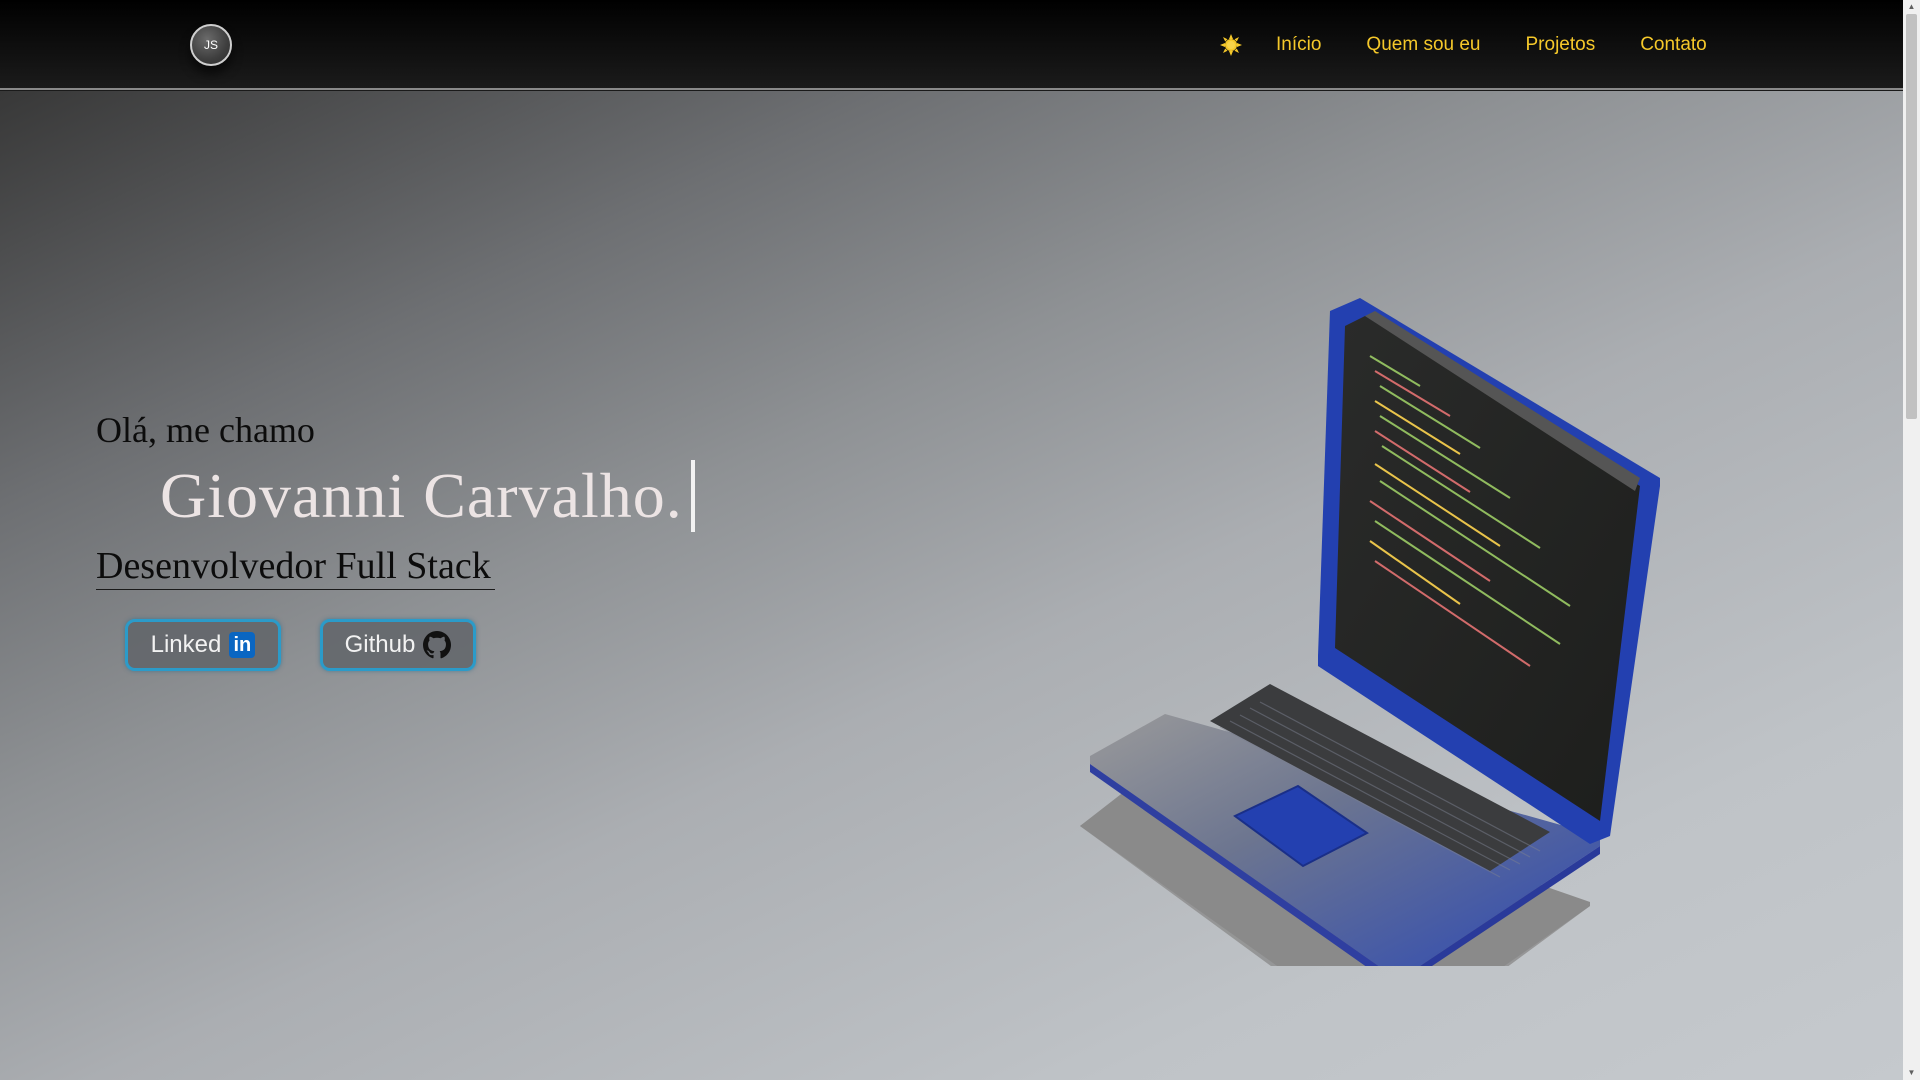  Describe the element at coordinates (1561, 45) in the screenshot. I see `nav-link-projetos: Projetos` at that location.